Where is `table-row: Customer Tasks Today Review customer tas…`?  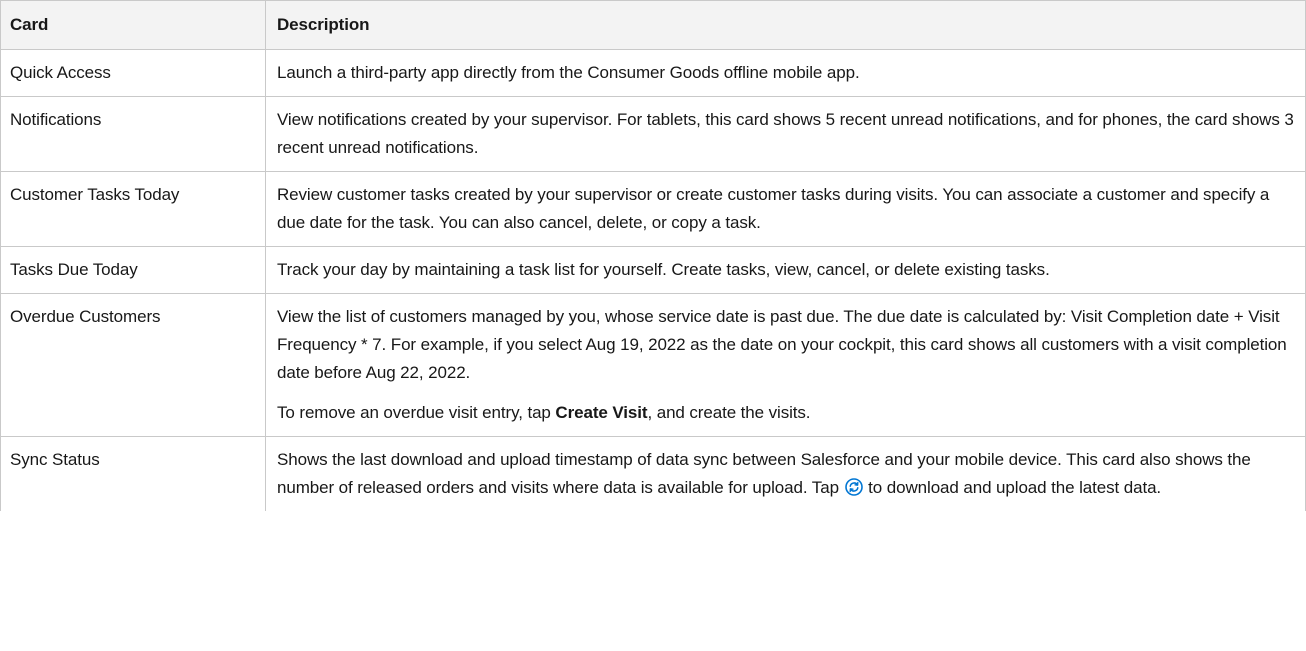
table-row: Customer Tasks Today Review customer tas… is located at coordinates (653, 209).